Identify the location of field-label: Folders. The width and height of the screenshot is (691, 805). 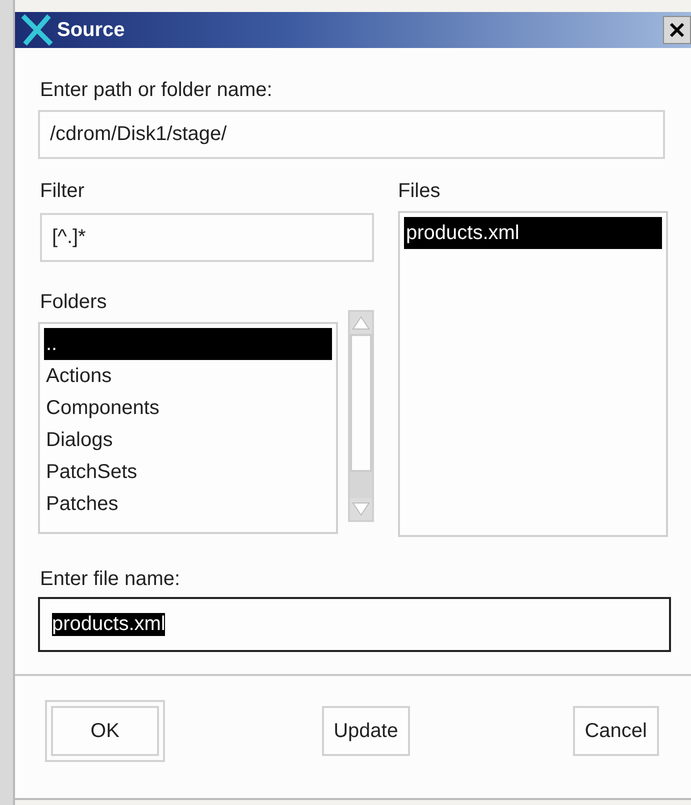
(73, 302).